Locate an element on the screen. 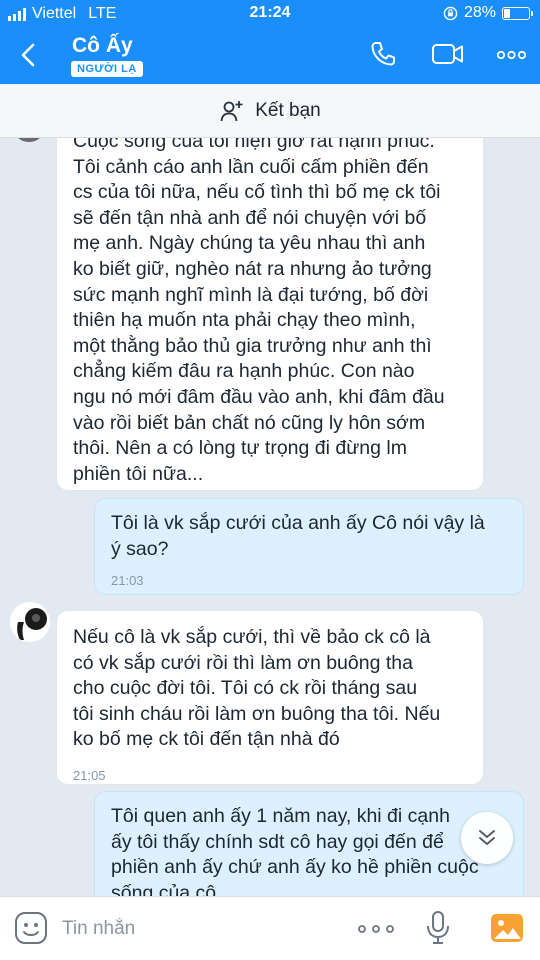 The width and height of the screenshot is (540, 960). message-time: 21:05 is located at coordinates (89, 775).